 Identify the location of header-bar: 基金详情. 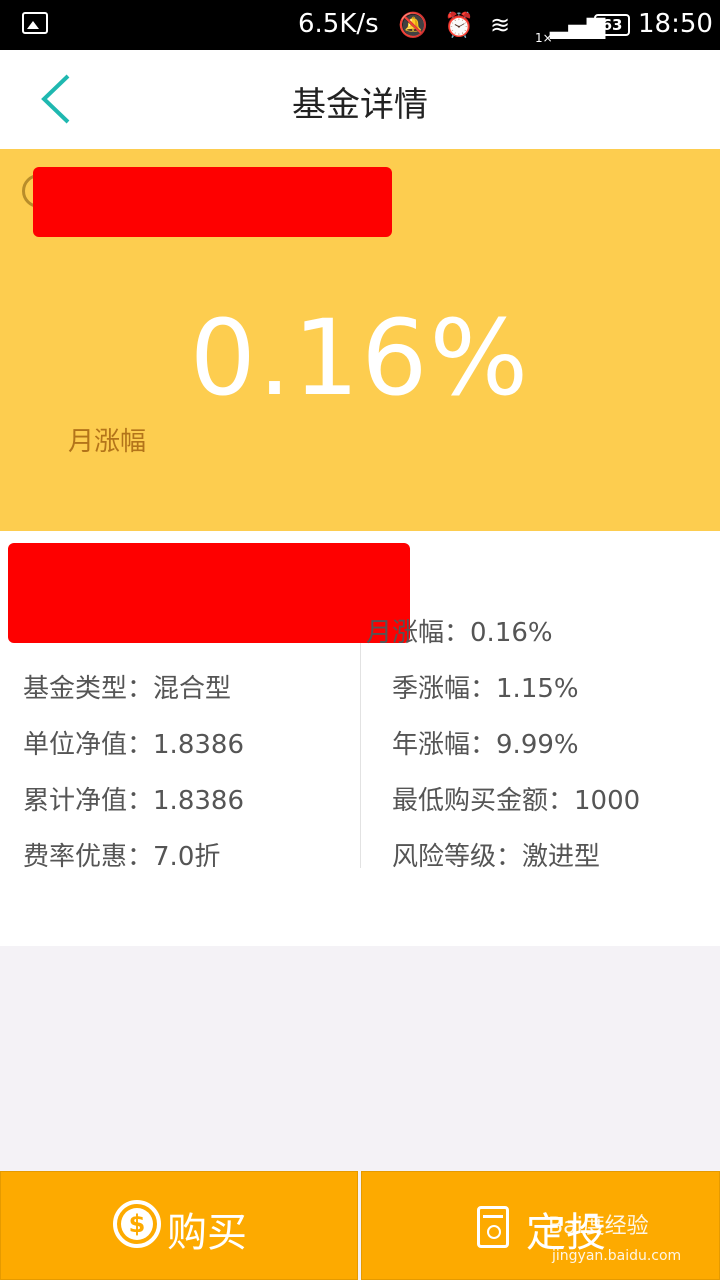
(360, 99).